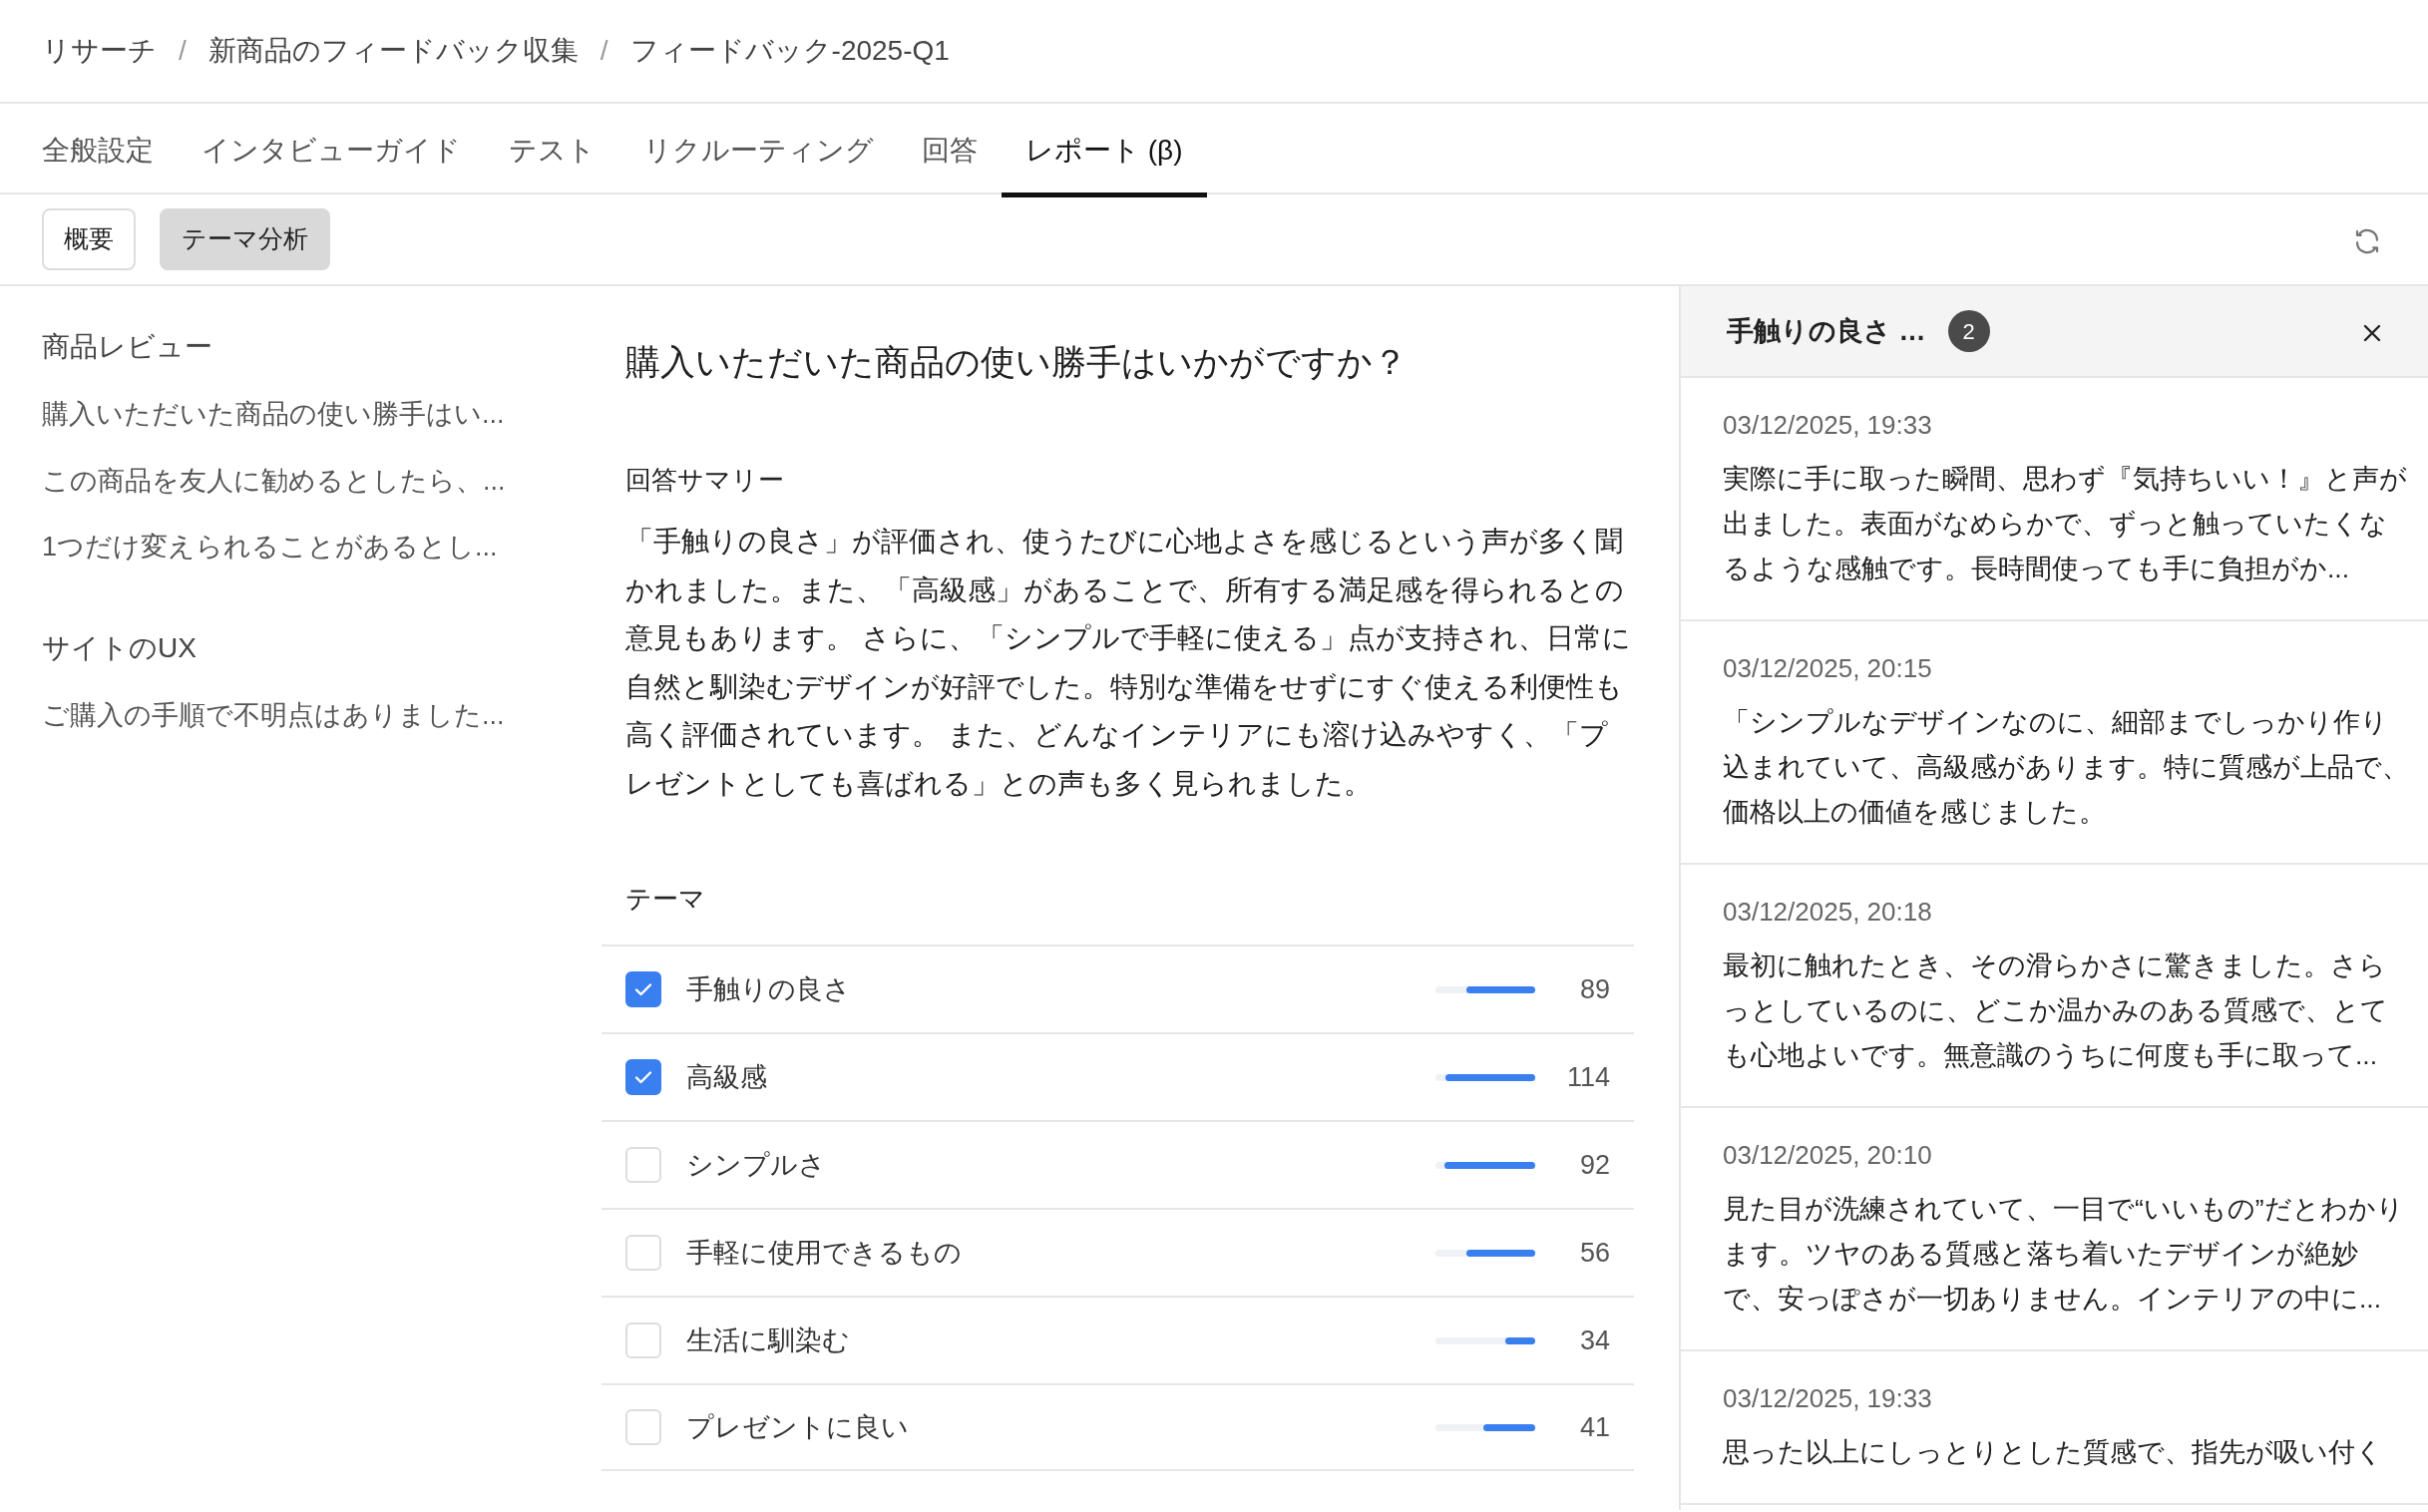  What do you see at coordinates (110, 153) in the screenshot?
I see `tab: 全般設定` at bounding box center [110, 153].